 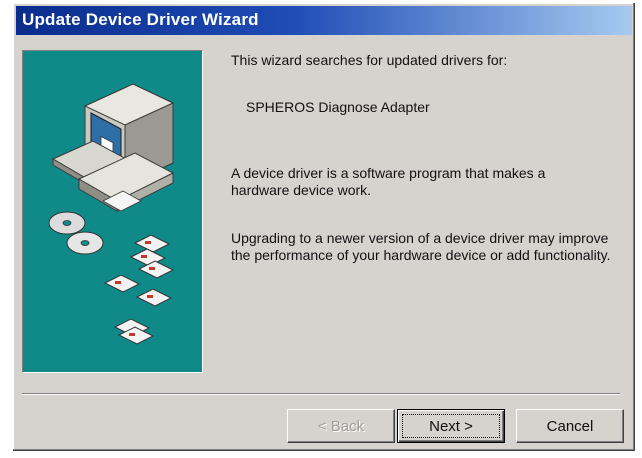 I want to click on cancel-button-label: Cancel, so click(x=570, y=426).